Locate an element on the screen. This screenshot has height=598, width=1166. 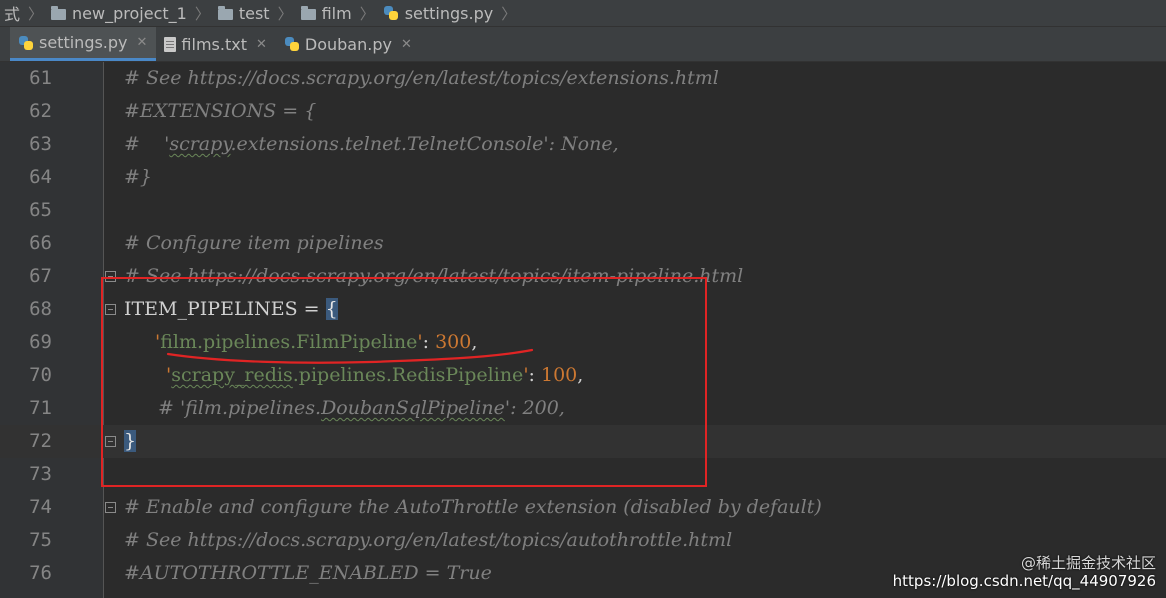
code-line: 66 # Configure item pipelines is located at coordinates (583, 243).